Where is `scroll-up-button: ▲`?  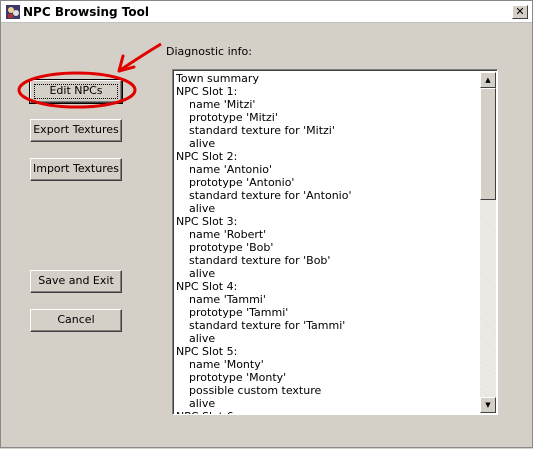 scroll-up-button: ▲ is located at coordinates (488, 80).